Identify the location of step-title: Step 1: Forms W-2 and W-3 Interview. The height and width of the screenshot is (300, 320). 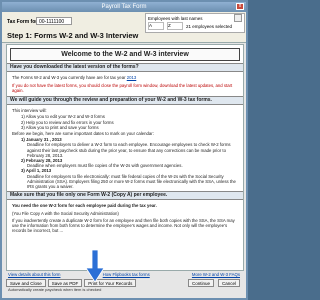
(73, 35).